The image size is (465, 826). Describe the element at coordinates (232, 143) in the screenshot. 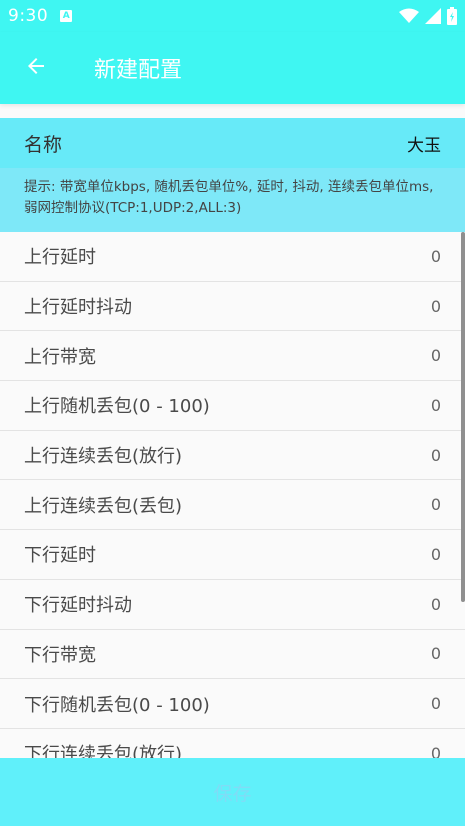

I see `name-field: 名称 大玉` at that location.